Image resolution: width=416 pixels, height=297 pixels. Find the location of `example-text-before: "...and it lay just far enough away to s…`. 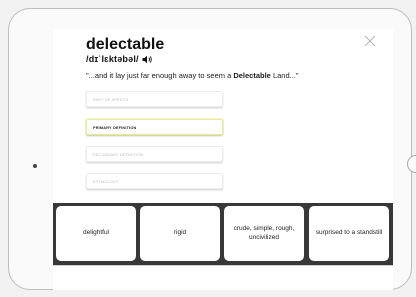

example-text-before: "...and it lay just far enough away to s… is located at coordinates (160, 75).